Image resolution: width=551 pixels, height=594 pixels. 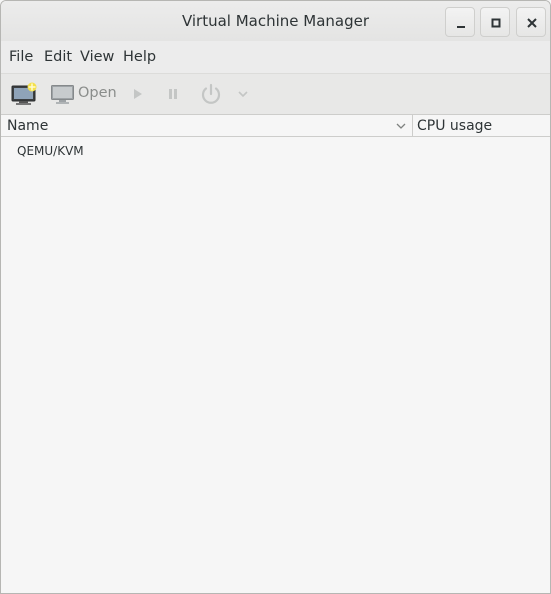 I want to click on connection-name: QEMU/KVM, so click(x=50, y=151).